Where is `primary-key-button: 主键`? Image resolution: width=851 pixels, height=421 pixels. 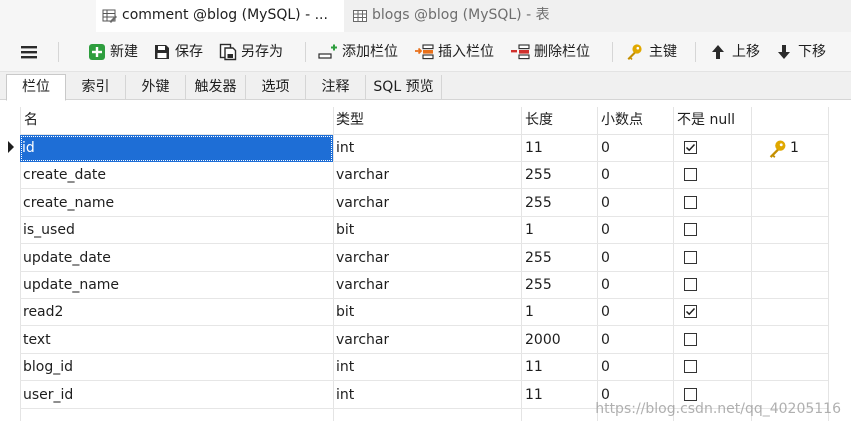
primary-key-button: 主键 is located at coordinates (655, 52).